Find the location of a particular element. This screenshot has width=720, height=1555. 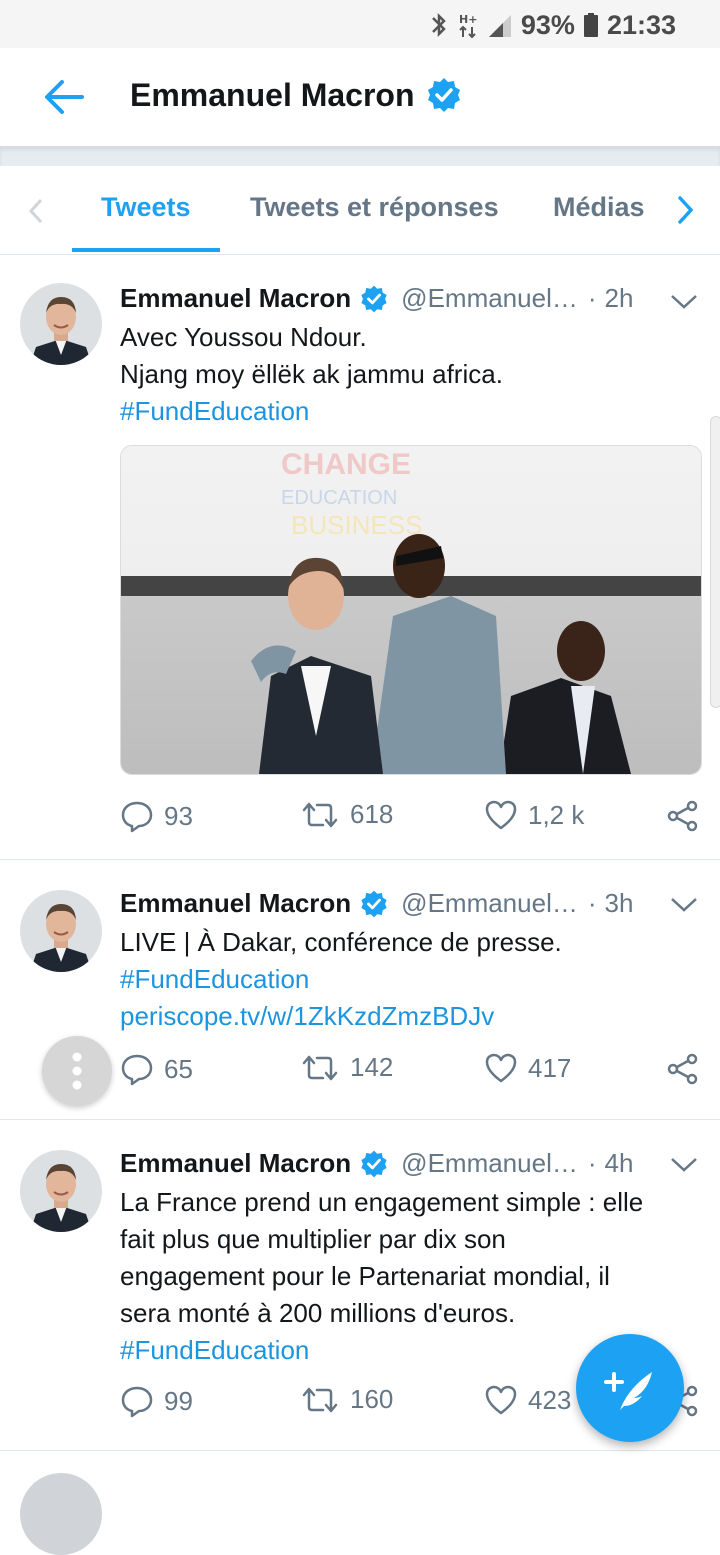

reply-count: 65 is located at coordinates (178, 1068).